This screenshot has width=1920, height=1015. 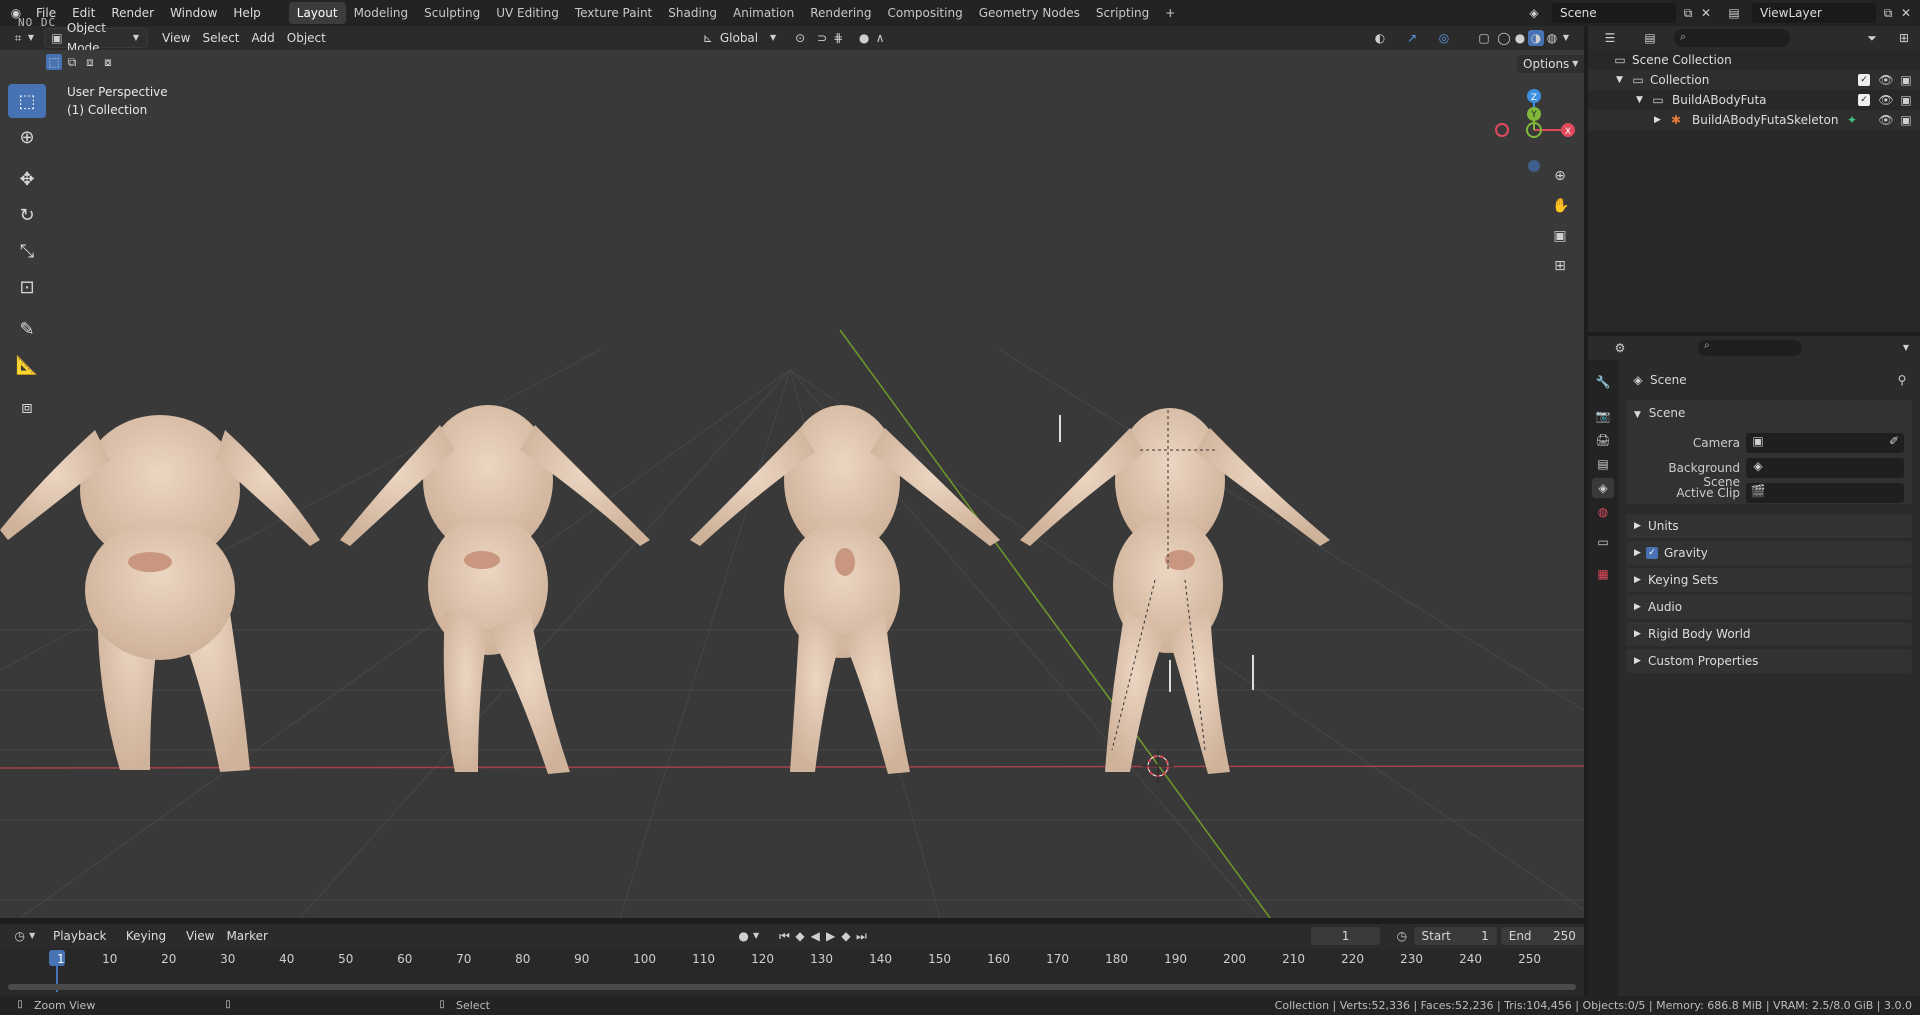 I want to click on menu-object: Object, so click(x=306, y=38).